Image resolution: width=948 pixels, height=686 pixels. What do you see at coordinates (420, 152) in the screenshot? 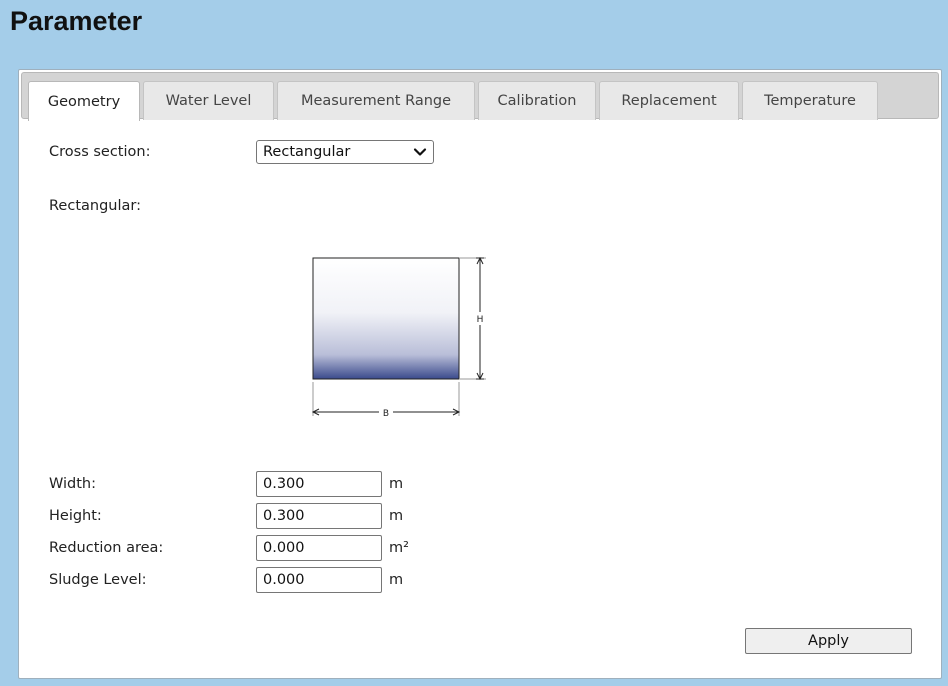
I see `chevron-down-icon` at bounding box center [420, 152].